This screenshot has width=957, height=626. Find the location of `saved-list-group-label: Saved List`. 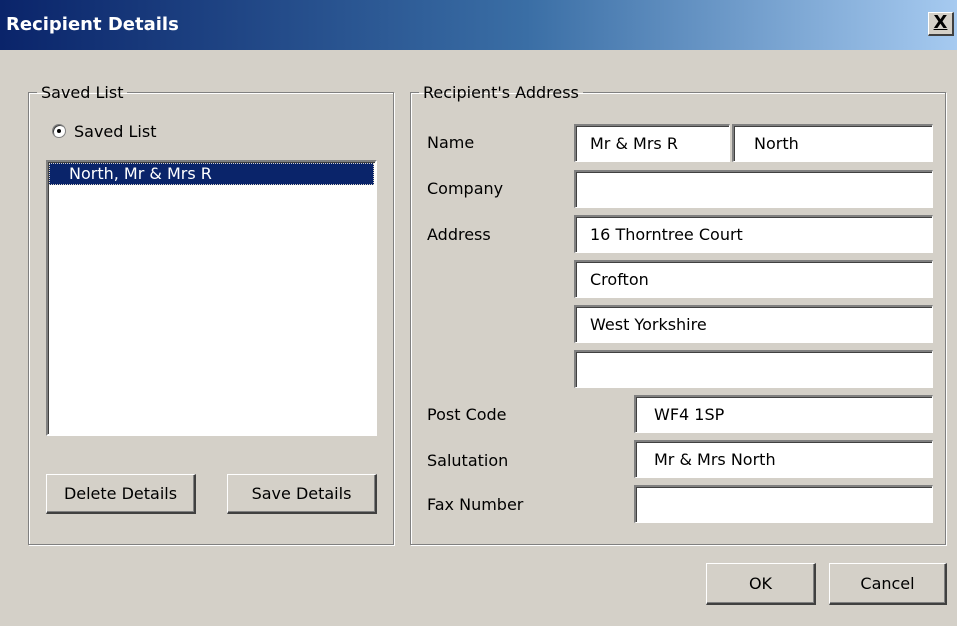

saved-list-group-label: Saved List is located at coordinates (82, 92).